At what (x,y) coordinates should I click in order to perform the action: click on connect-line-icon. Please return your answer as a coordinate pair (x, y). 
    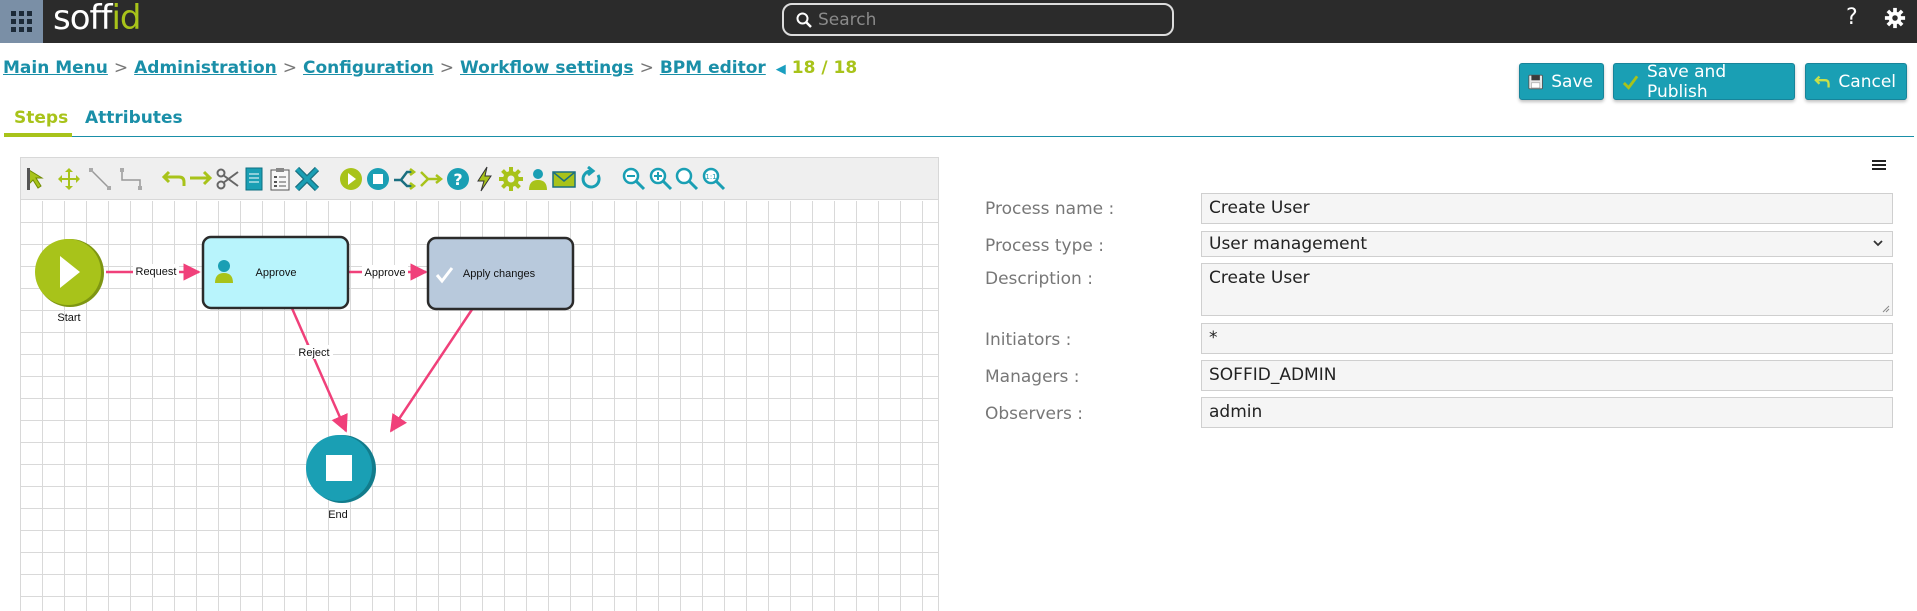
    Looking at the image, I should click on (100, 179).